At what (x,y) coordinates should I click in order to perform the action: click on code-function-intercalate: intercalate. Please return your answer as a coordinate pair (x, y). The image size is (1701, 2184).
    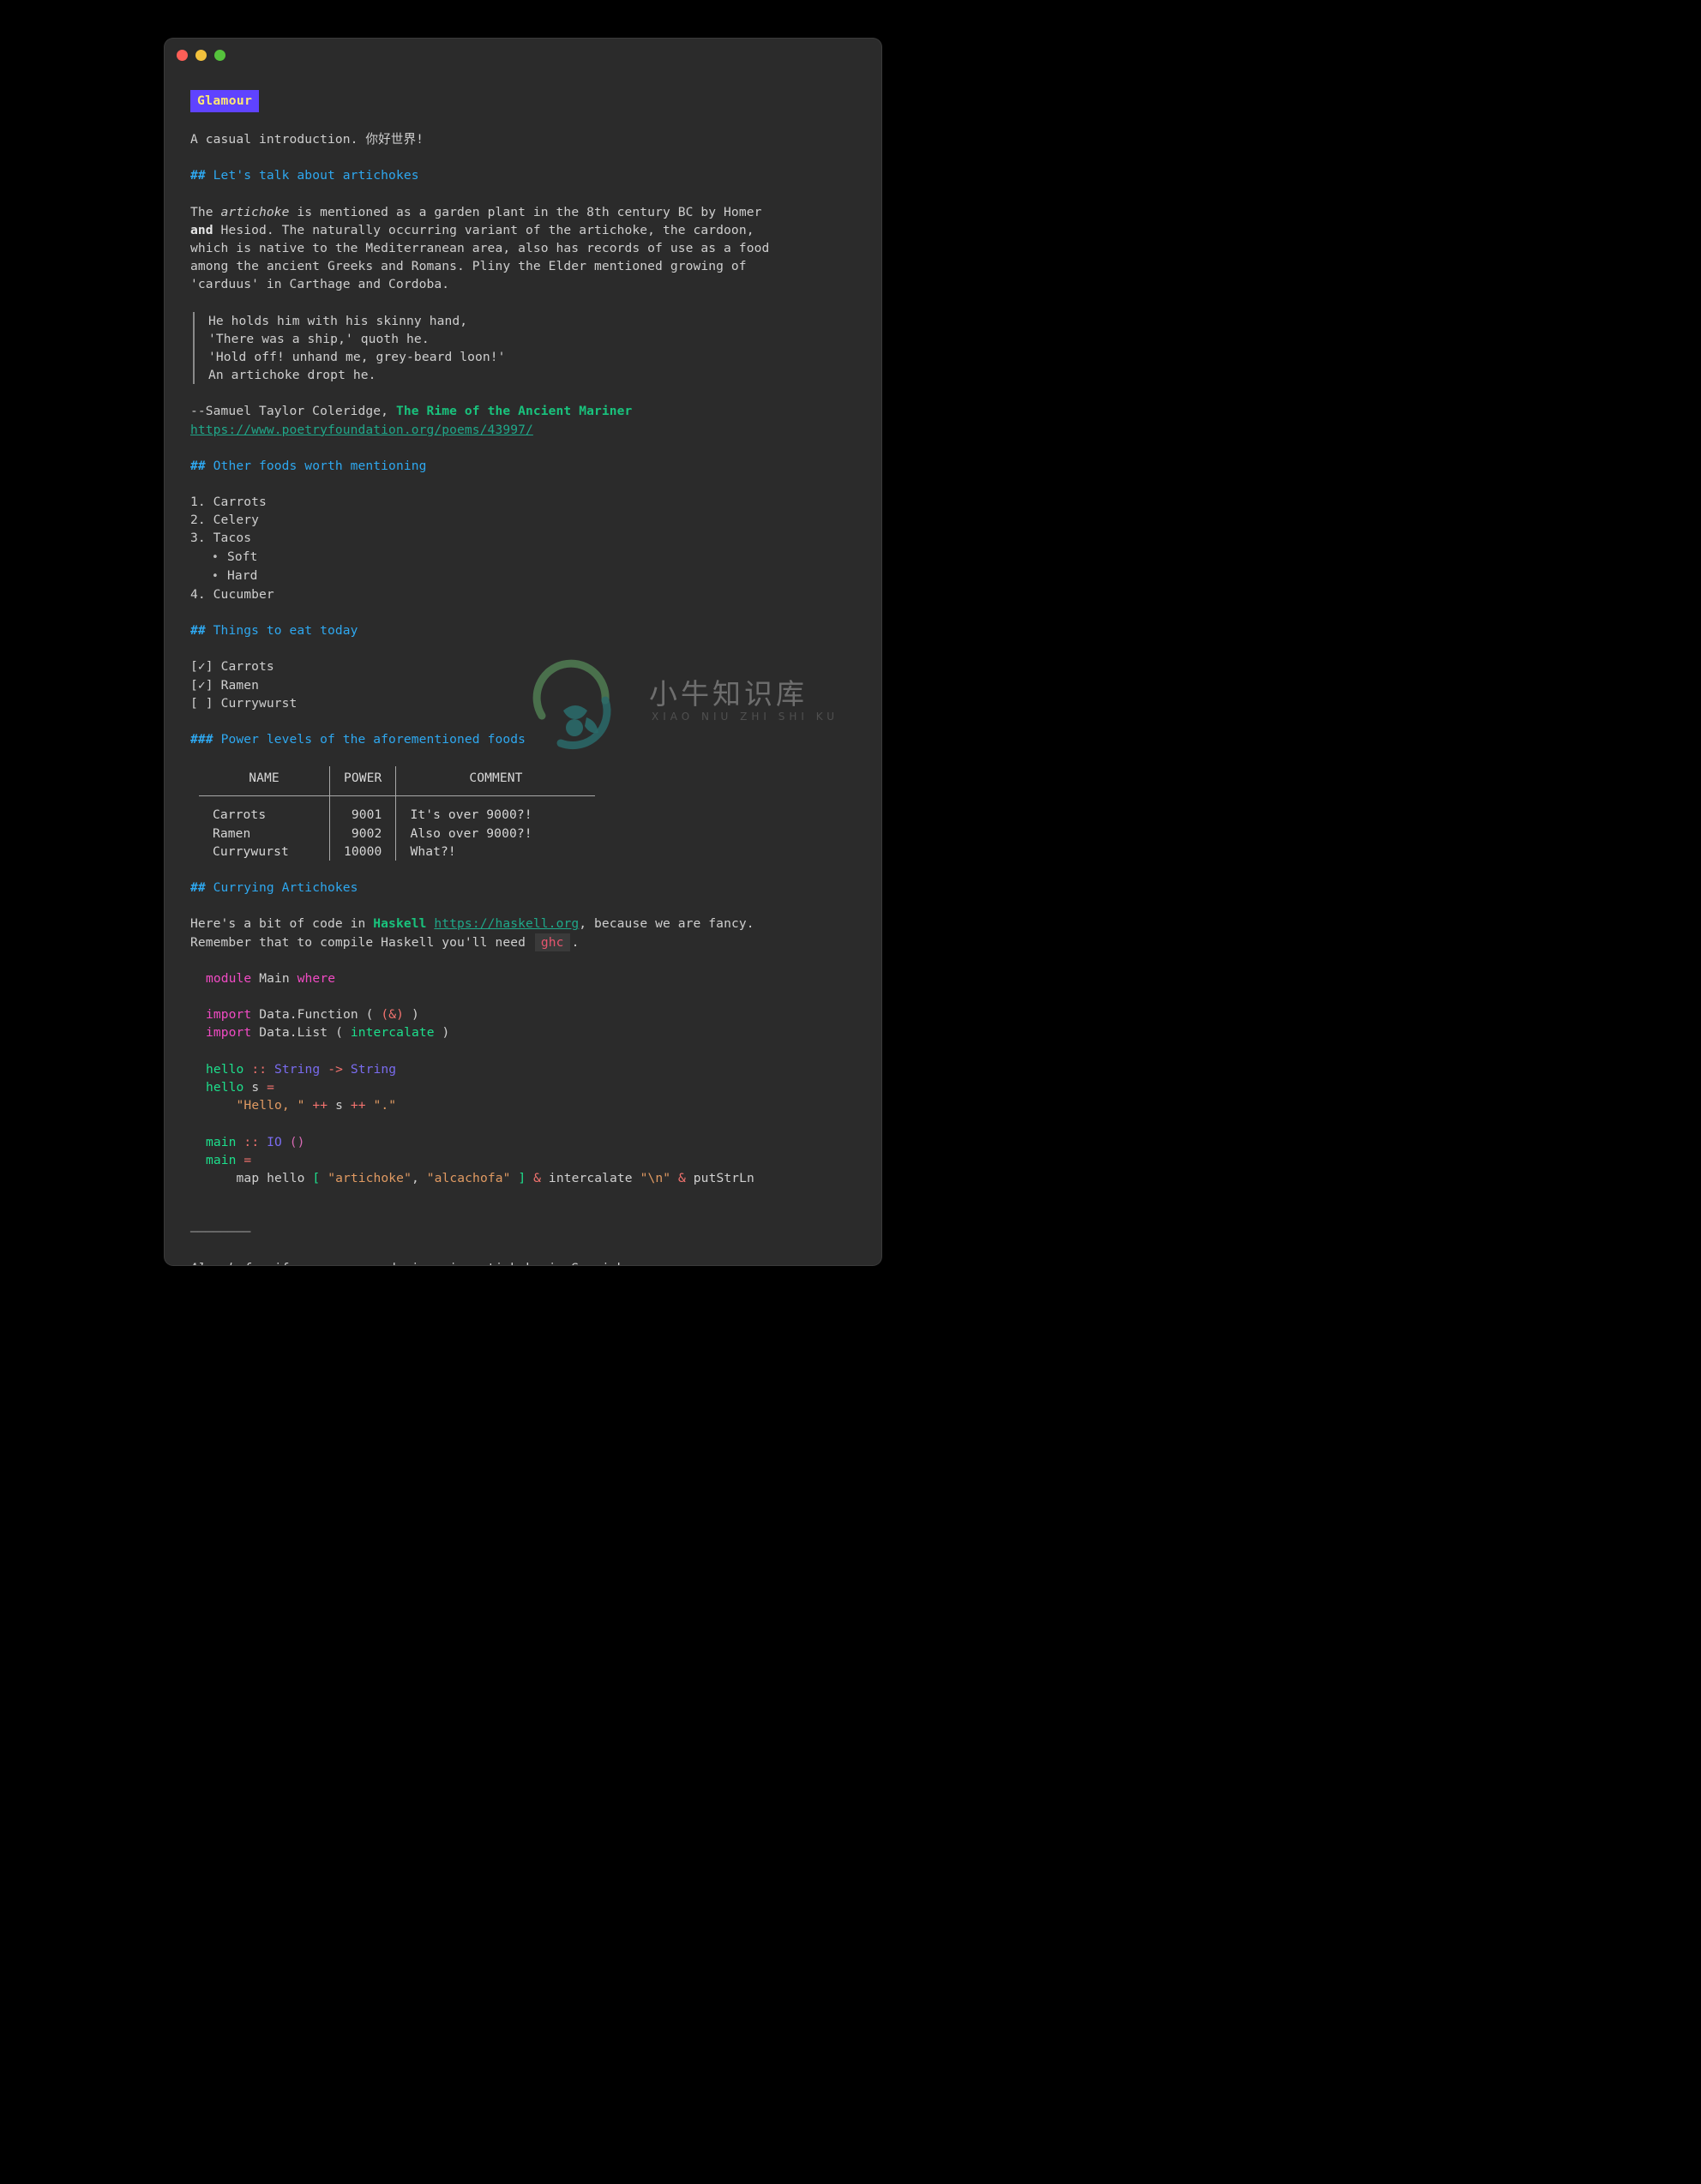
    Looking at the image, I should click on (392, 1033).